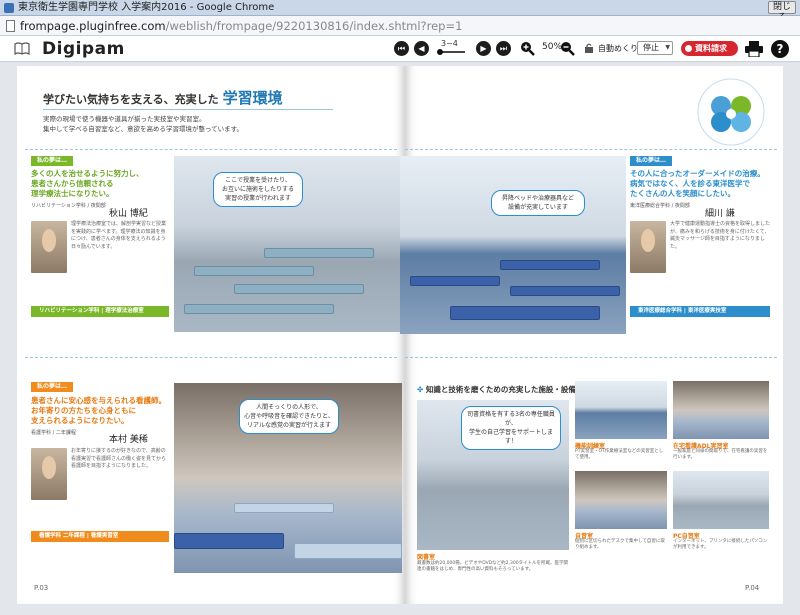 The height and width of the screenshot is (615, 800). I want to click on window-titlebar: 東京衛生学園専門学校 入学案内2016 - Google Chrome 閉じる, so click(400, 11).